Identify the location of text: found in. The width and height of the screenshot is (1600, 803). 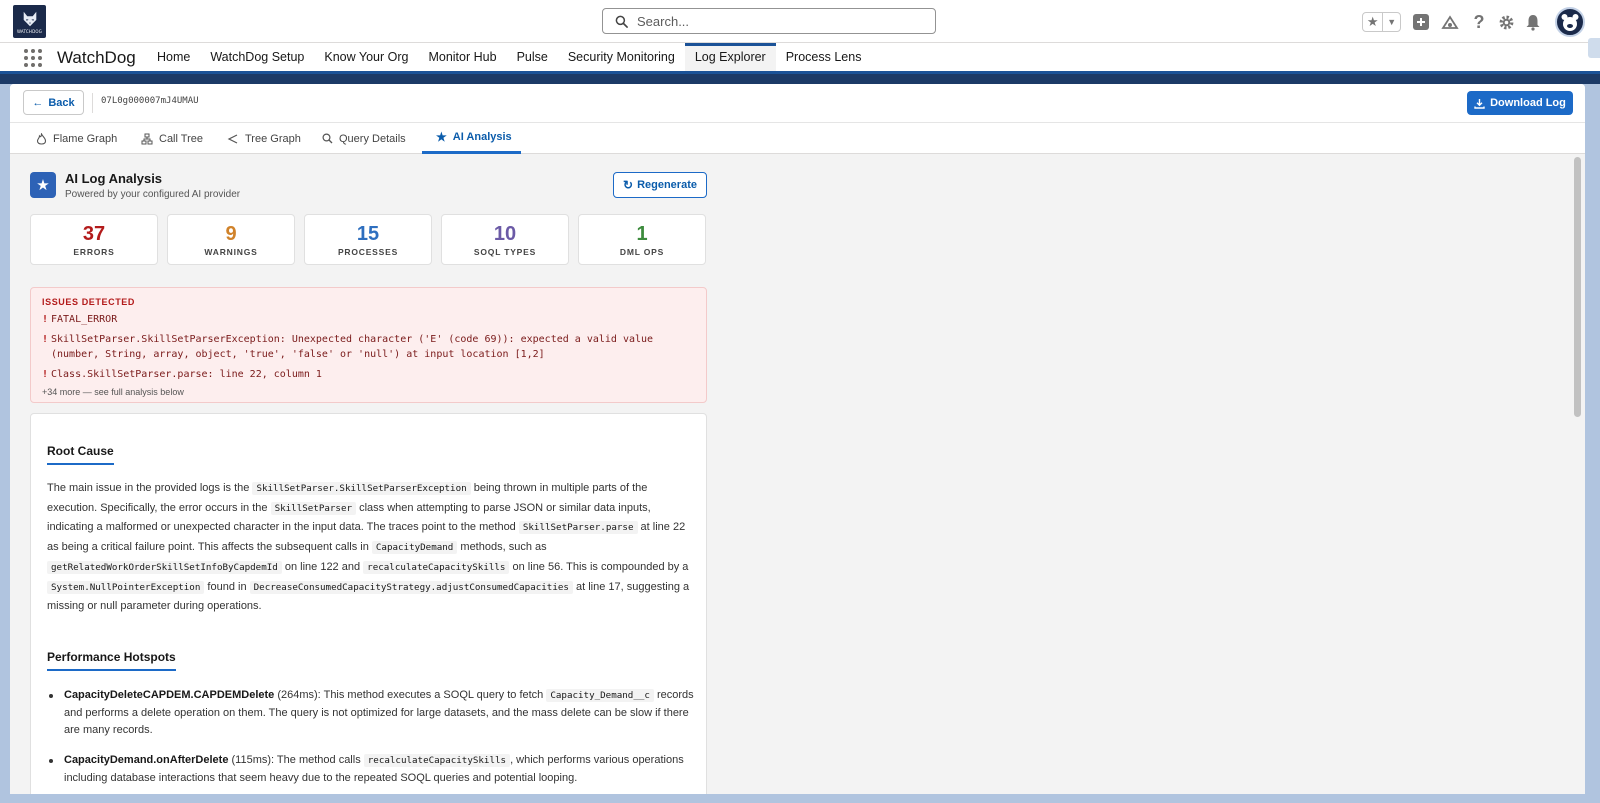
(227, 586).